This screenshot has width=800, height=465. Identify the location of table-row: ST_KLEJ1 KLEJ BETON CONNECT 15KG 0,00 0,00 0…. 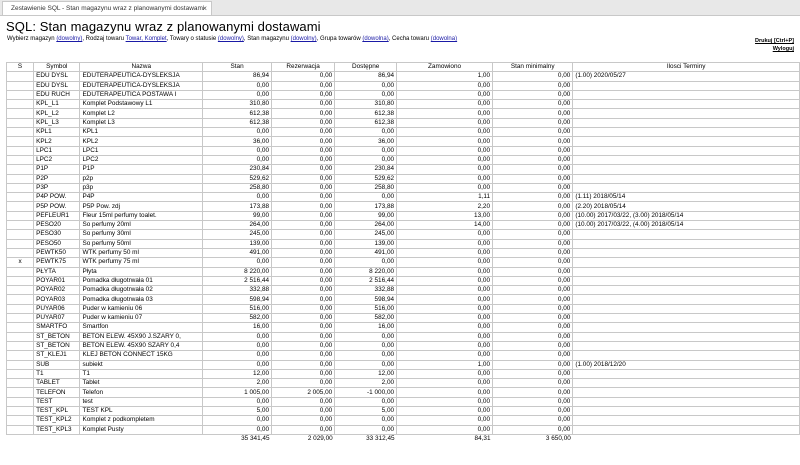
(402, 355).